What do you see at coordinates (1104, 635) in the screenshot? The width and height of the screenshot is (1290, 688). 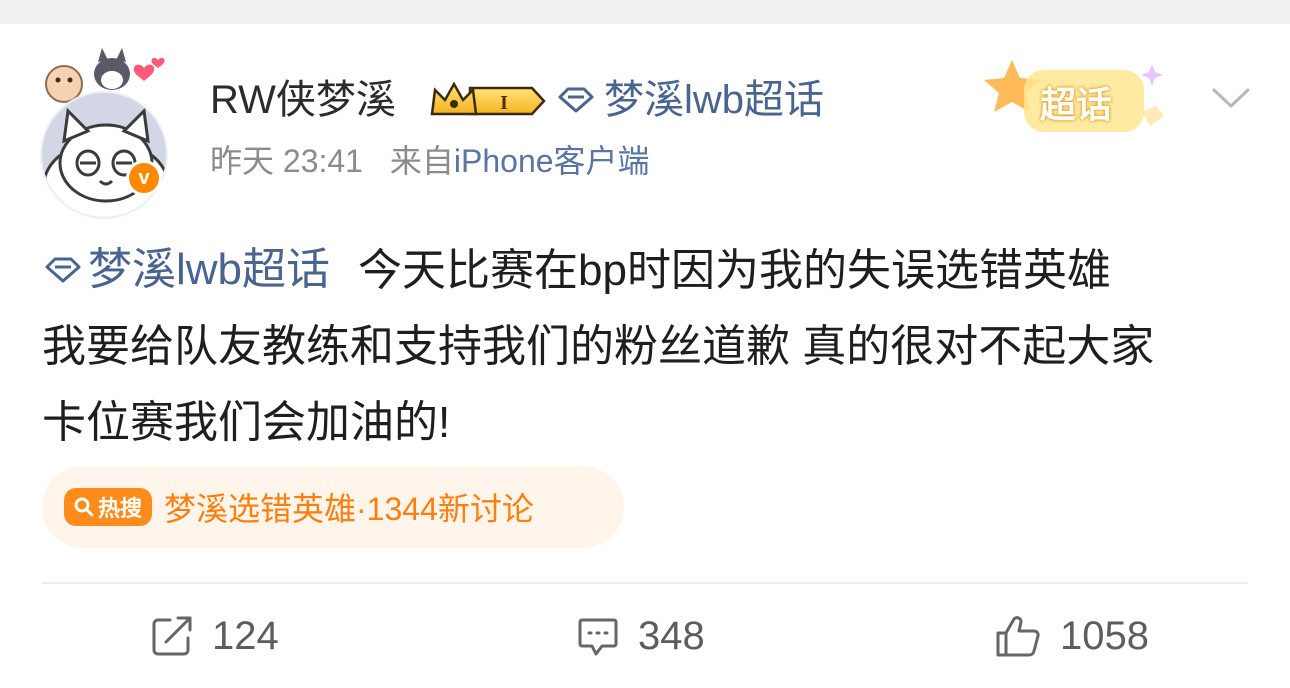 I see `like-count: 1058` at bounding box center [1104, 635].